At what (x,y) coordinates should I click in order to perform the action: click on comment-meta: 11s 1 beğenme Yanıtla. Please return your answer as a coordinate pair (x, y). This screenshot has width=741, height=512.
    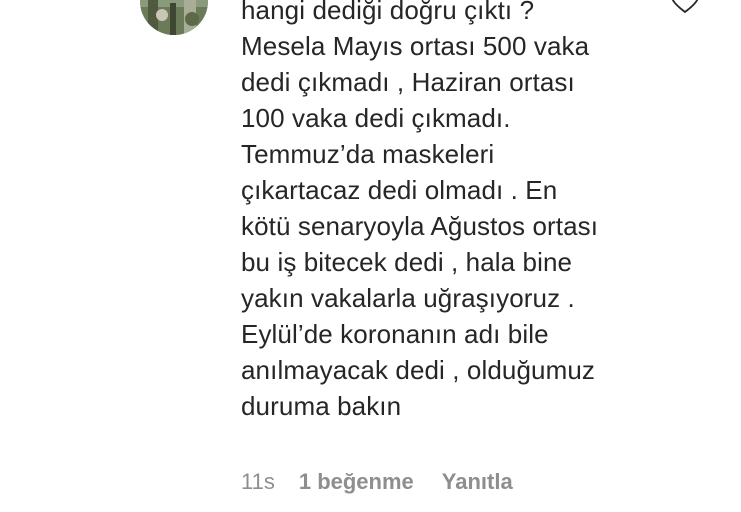
    Looking at the image, I should click on (377, 482).